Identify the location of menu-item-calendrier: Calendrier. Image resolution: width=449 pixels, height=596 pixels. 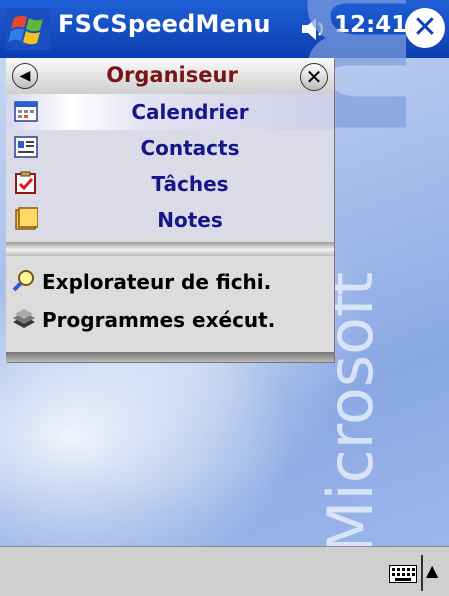
(170, 112).